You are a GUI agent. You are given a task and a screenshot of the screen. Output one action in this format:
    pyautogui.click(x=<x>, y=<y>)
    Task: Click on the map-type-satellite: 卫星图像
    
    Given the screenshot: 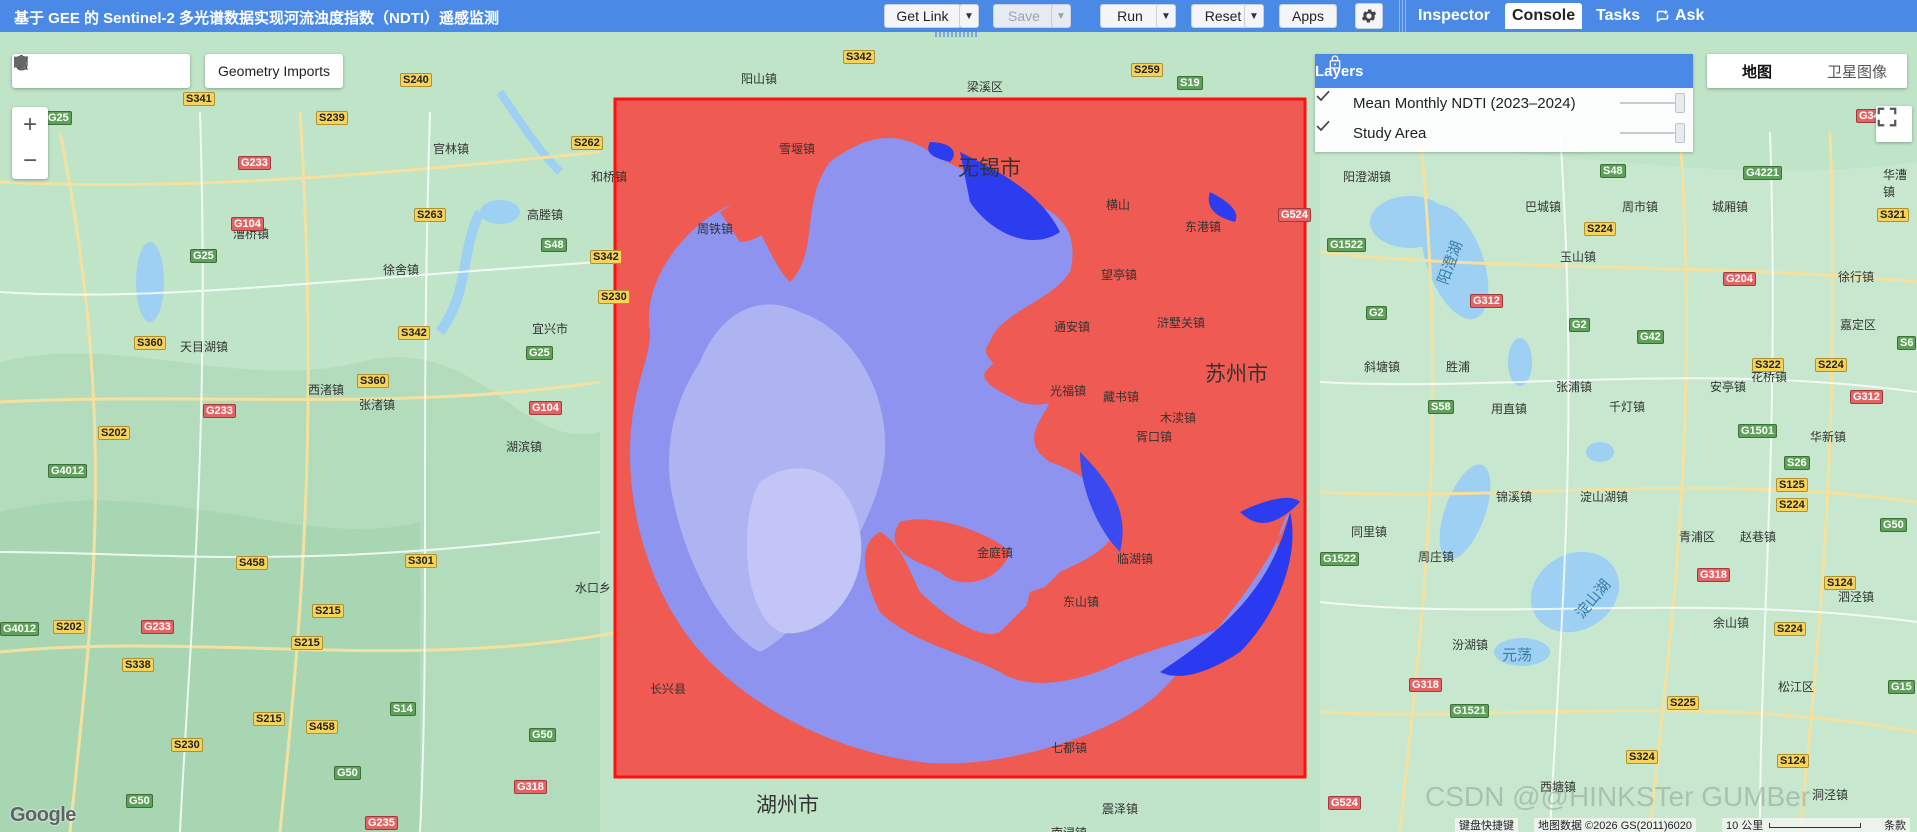 What is the action you would take?
    pyautogui.click(x=1857, y=71)
    